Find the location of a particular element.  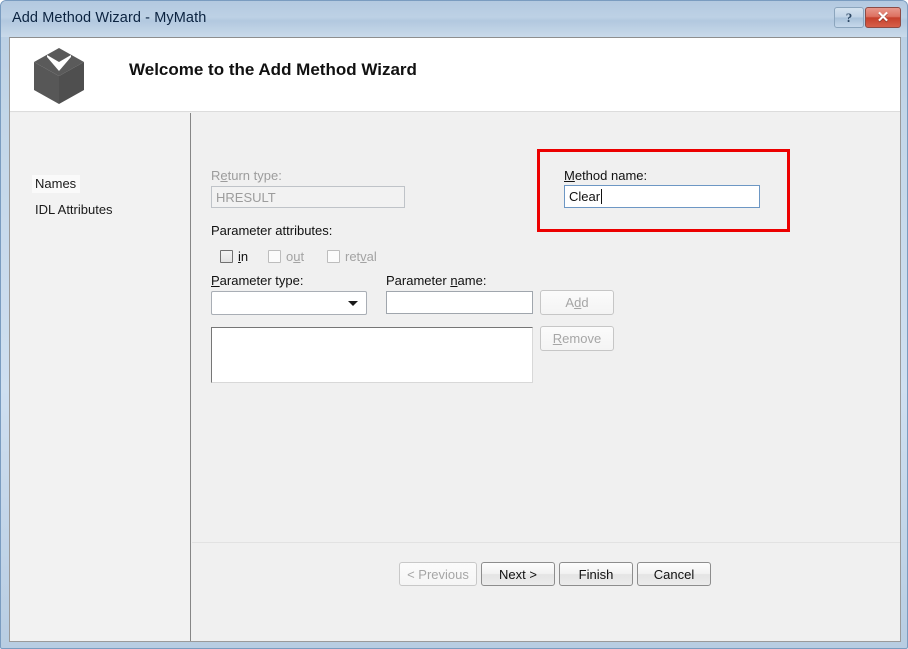

next-button-label: Next > is located at coordinates (518, 574).